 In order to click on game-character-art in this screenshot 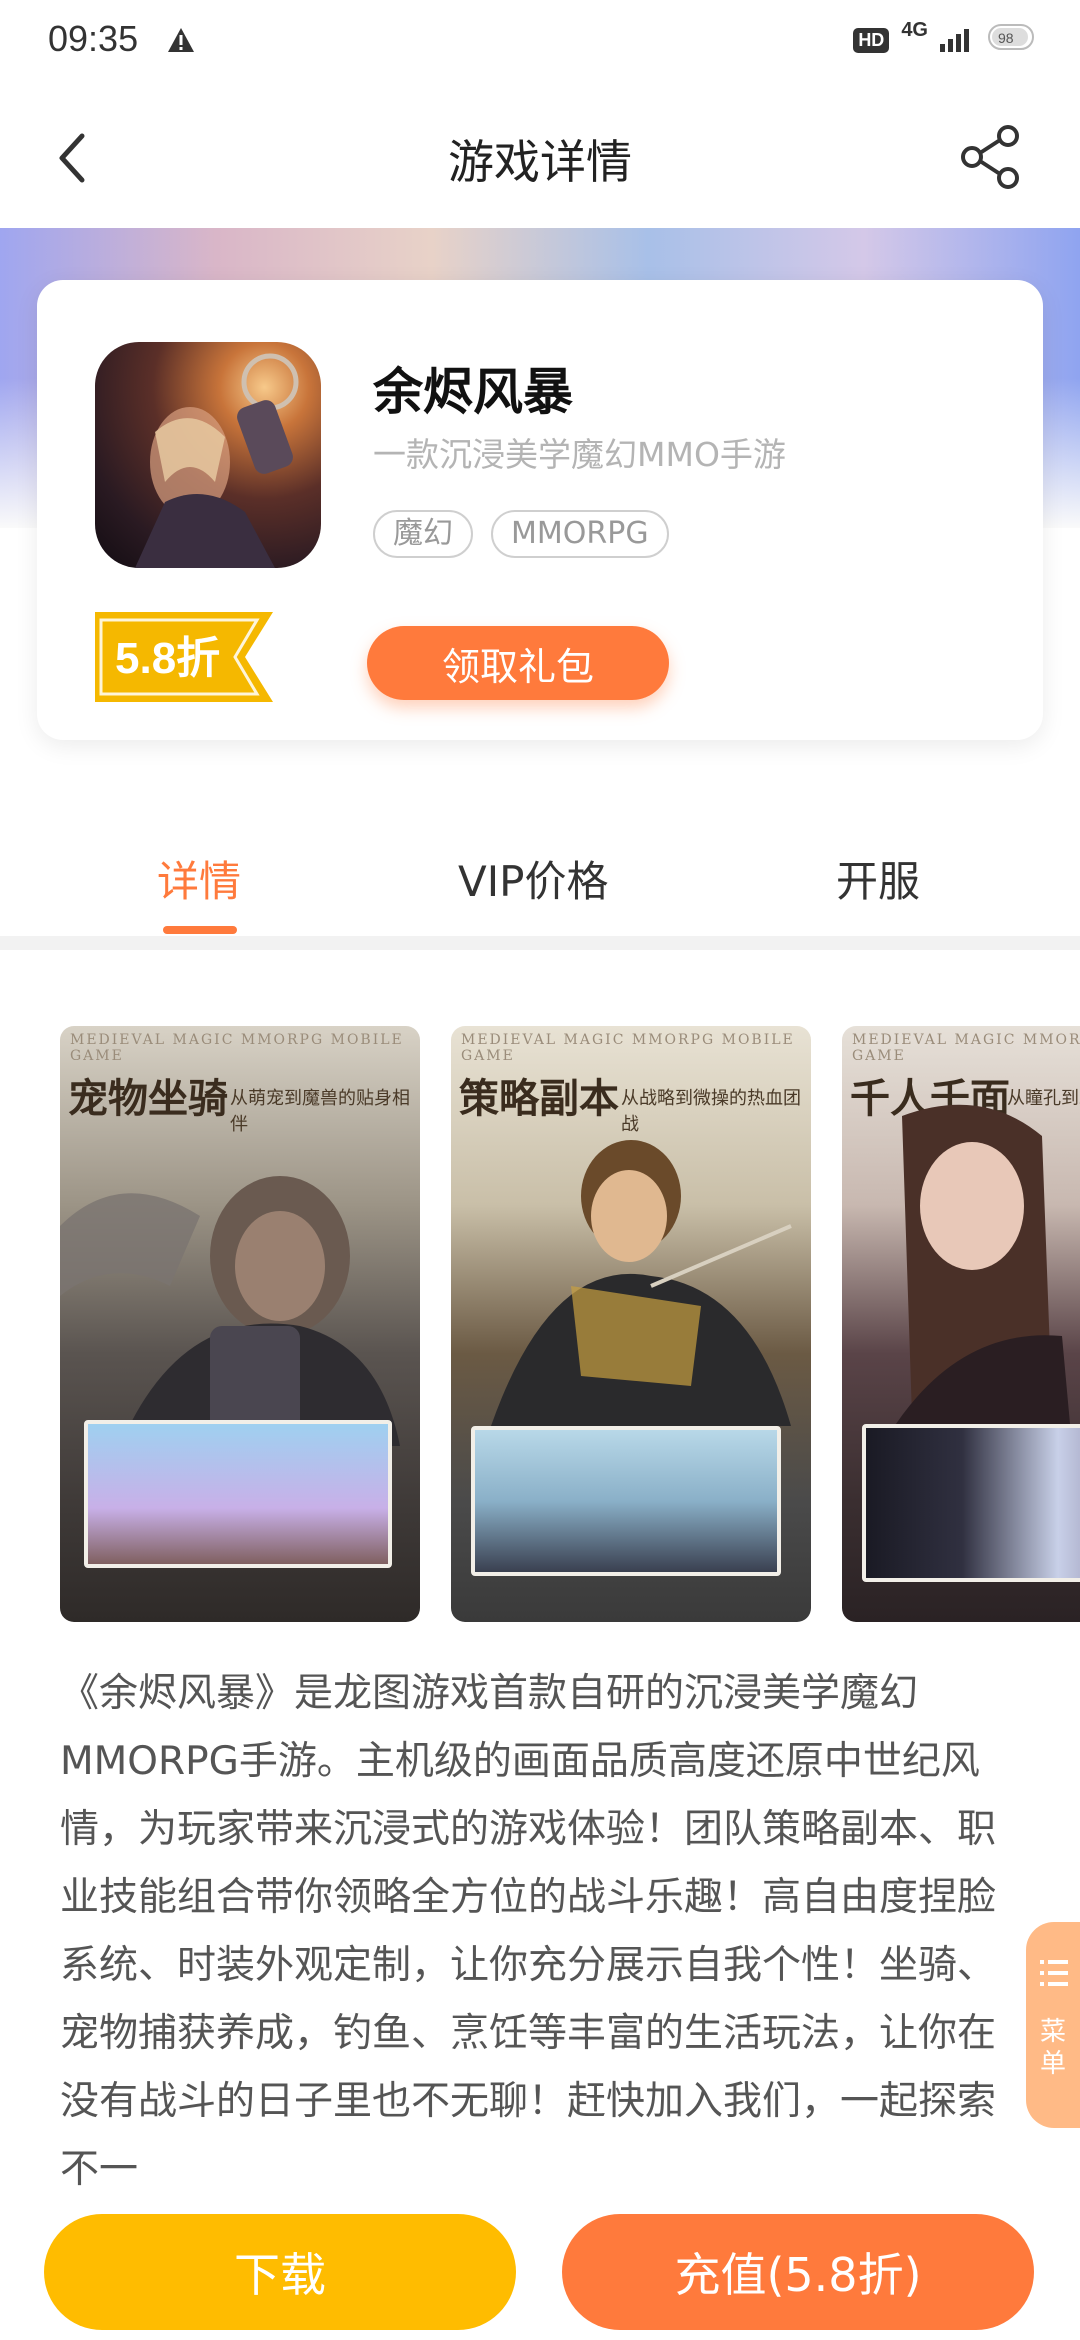, I will do `click(217, 460)`.